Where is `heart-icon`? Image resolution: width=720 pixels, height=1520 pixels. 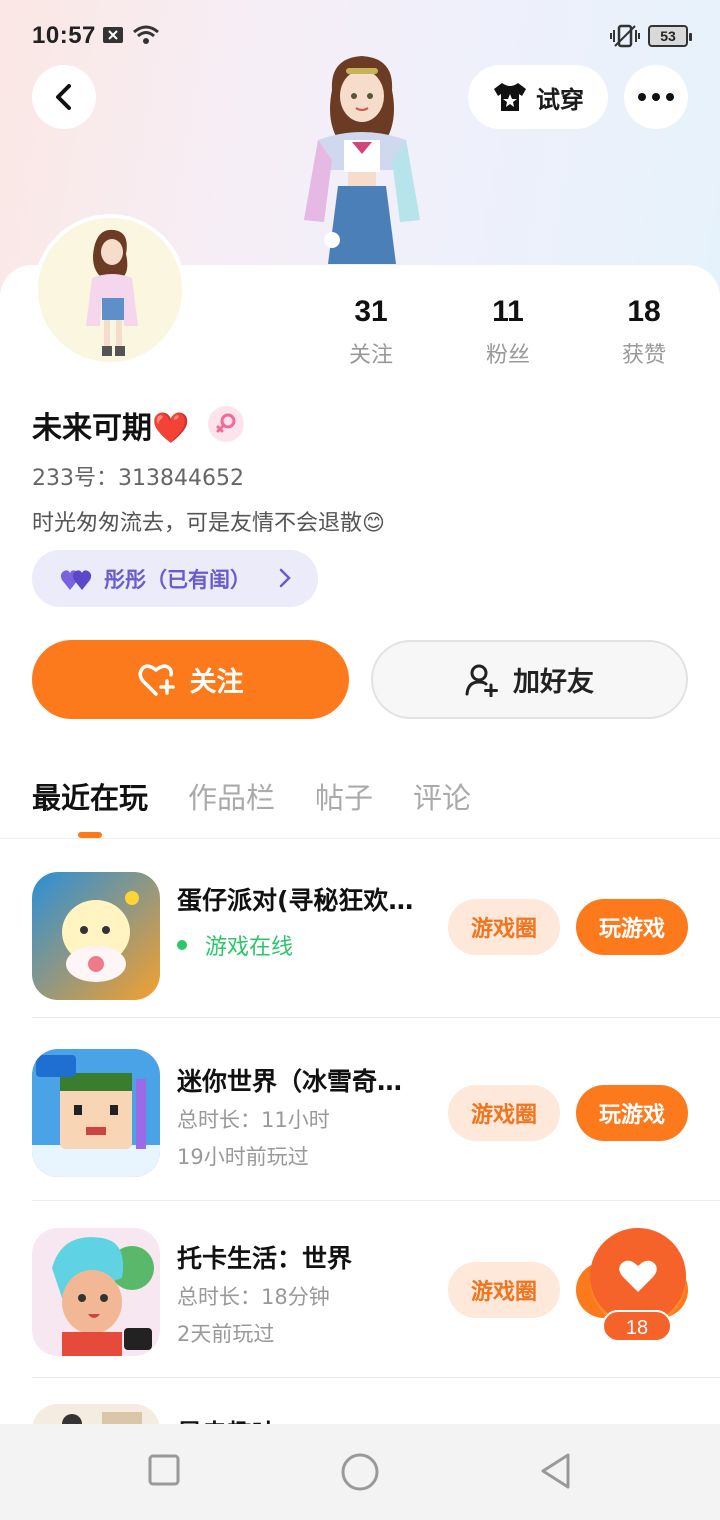 heart-icon is located at coordinates (638, 1276).